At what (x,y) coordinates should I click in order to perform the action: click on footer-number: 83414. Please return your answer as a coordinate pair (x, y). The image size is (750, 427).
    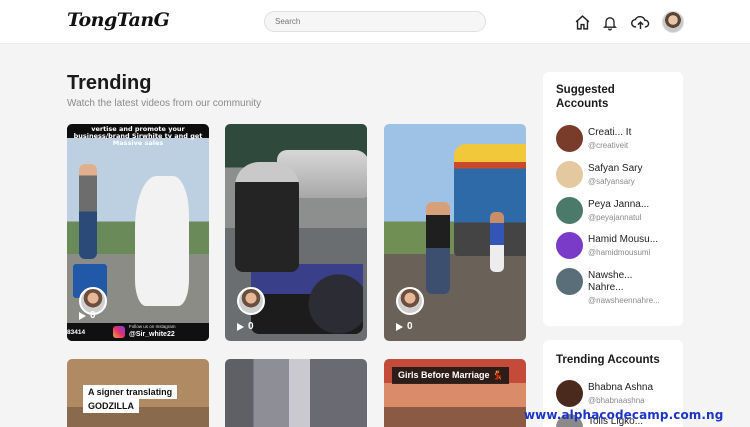
    Looking at the image, I should click on (76, 332).